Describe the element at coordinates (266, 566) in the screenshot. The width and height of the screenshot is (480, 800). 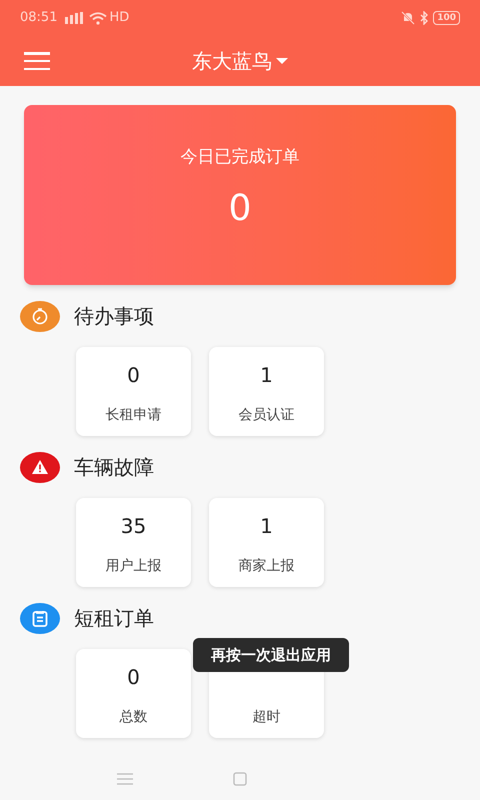
I see `stat-label: 商家上报` at that location.